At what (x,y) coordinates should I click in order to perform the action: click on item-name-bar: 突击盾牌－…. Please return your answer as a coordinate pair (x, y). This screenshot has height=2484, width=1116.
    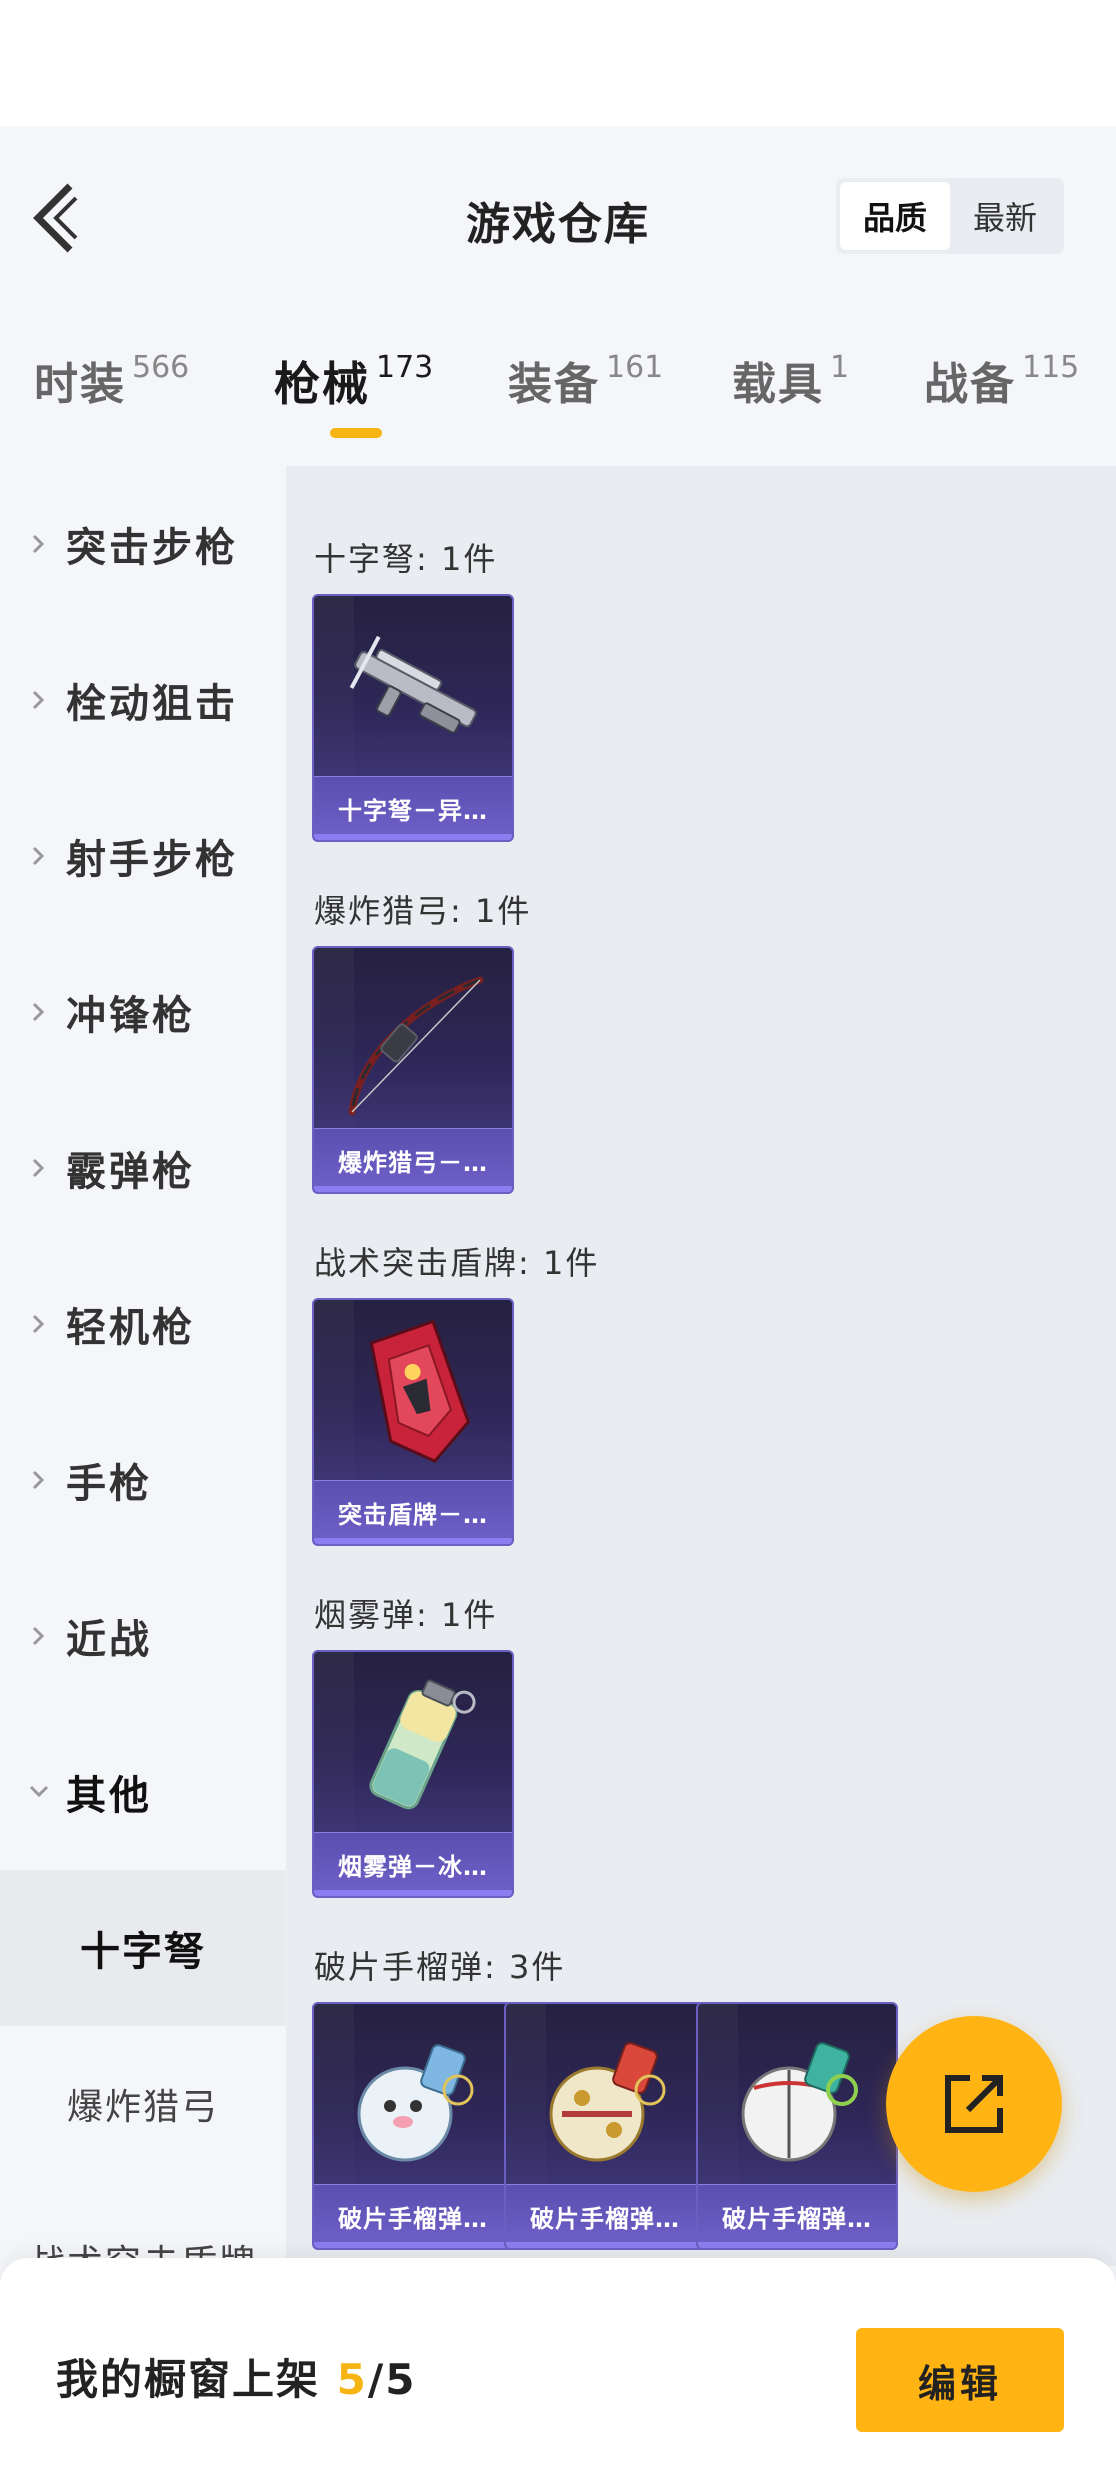
    Looking at the image, I should click on (413, 1512).